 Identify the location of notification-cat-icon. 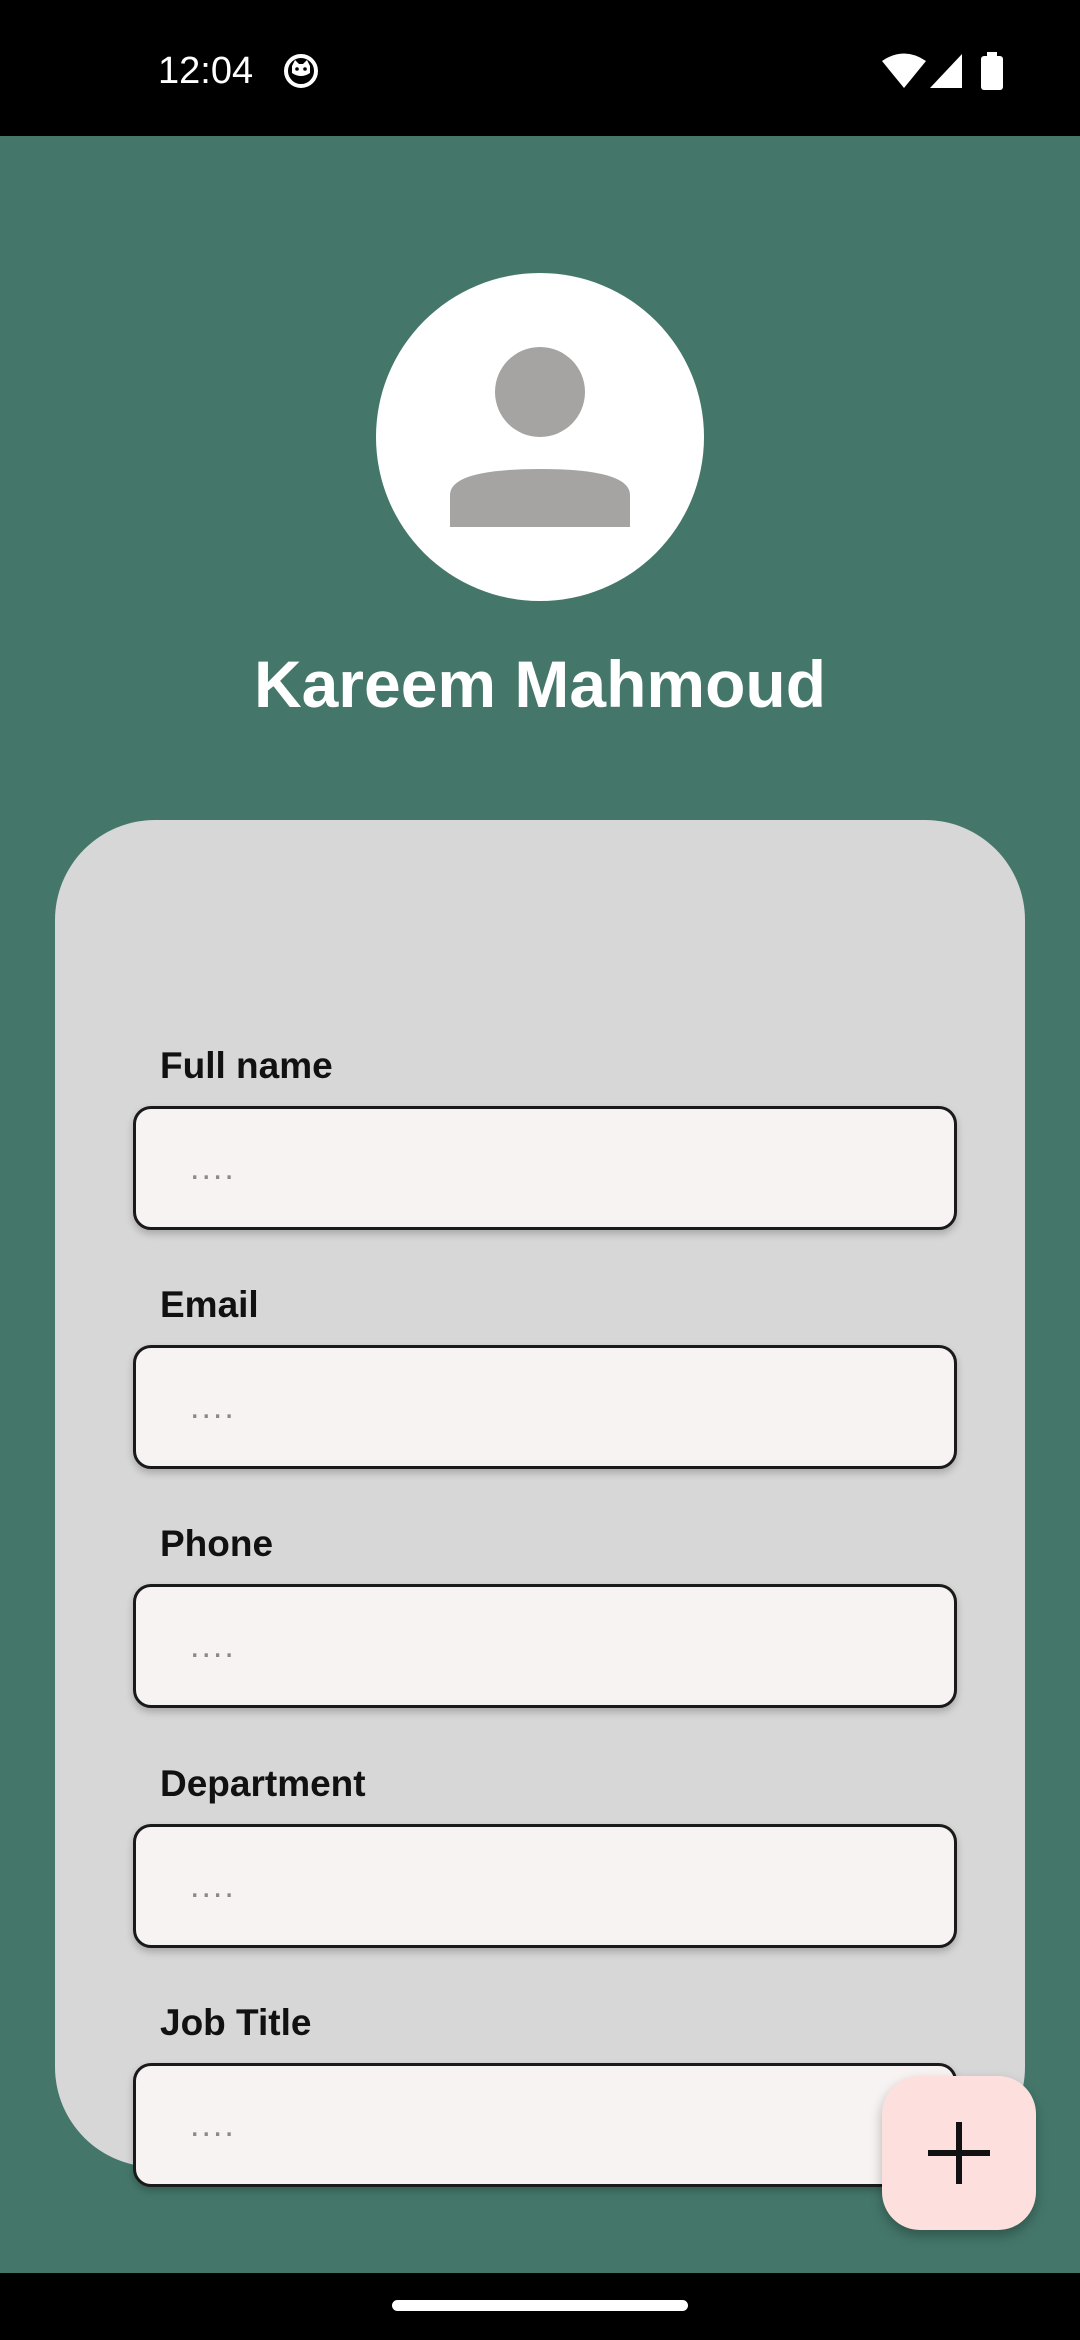
(301, 71).